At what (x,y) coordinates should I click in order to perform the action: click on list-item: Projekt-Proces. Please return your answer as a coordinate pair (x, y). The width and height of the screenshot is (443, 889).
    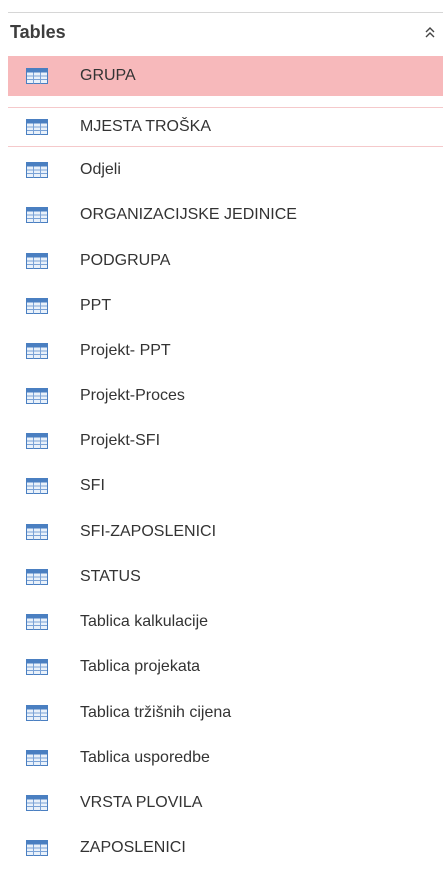
    Looking at the image, I should click on (225, 395).